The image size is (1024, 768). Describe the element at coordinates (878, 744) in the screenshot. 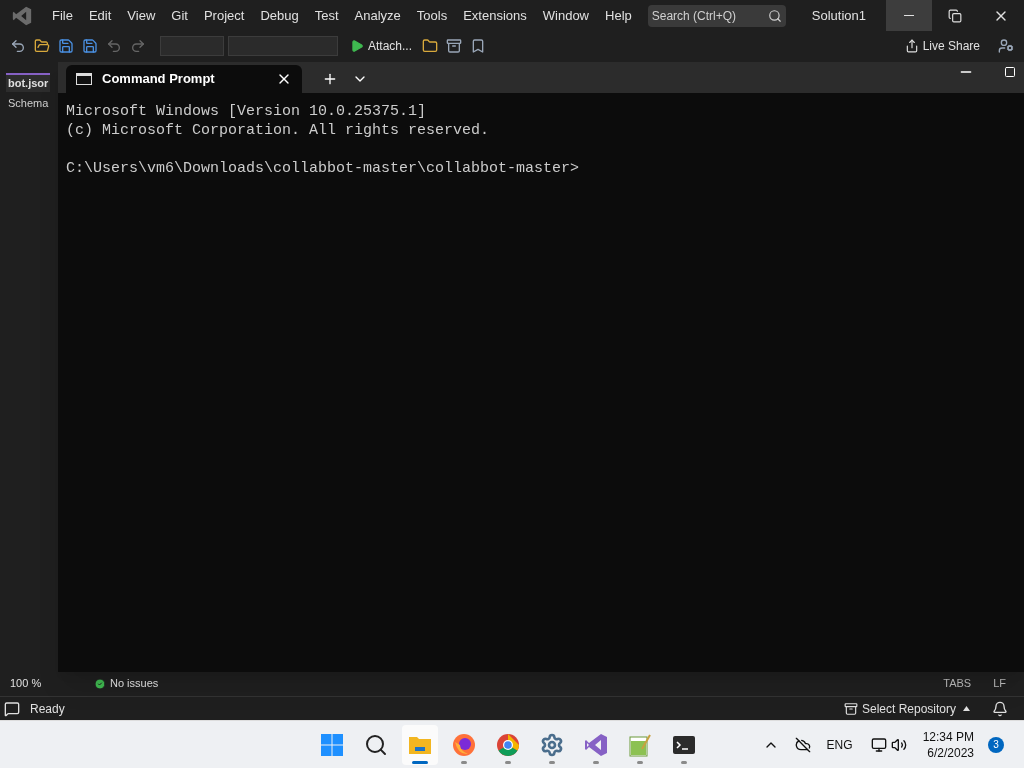

I see `network-icon` at that location.